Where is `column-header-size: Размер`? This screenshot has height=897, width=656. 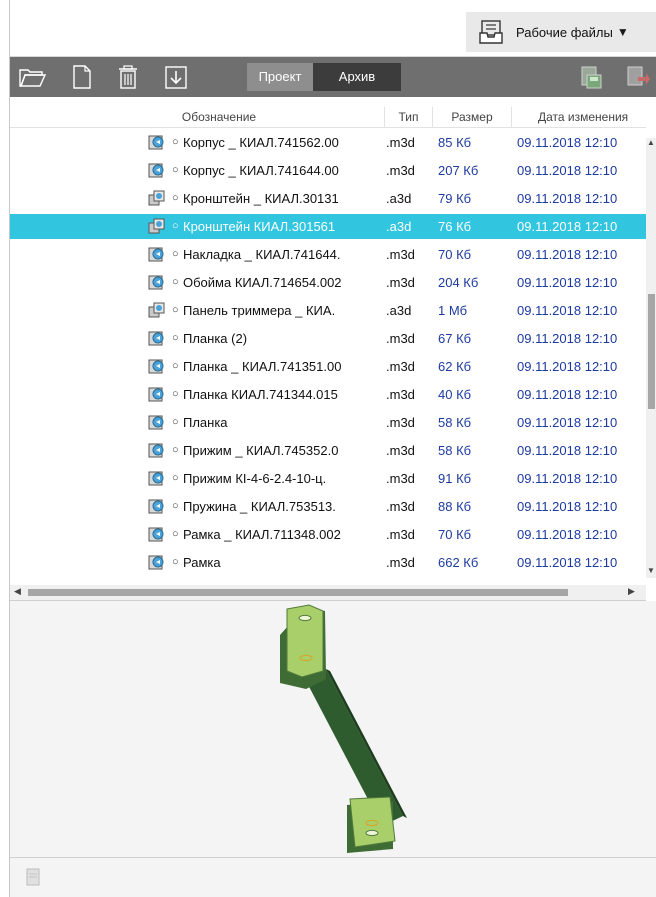
column-header-size: Размер is located at coordinates (472, 117).